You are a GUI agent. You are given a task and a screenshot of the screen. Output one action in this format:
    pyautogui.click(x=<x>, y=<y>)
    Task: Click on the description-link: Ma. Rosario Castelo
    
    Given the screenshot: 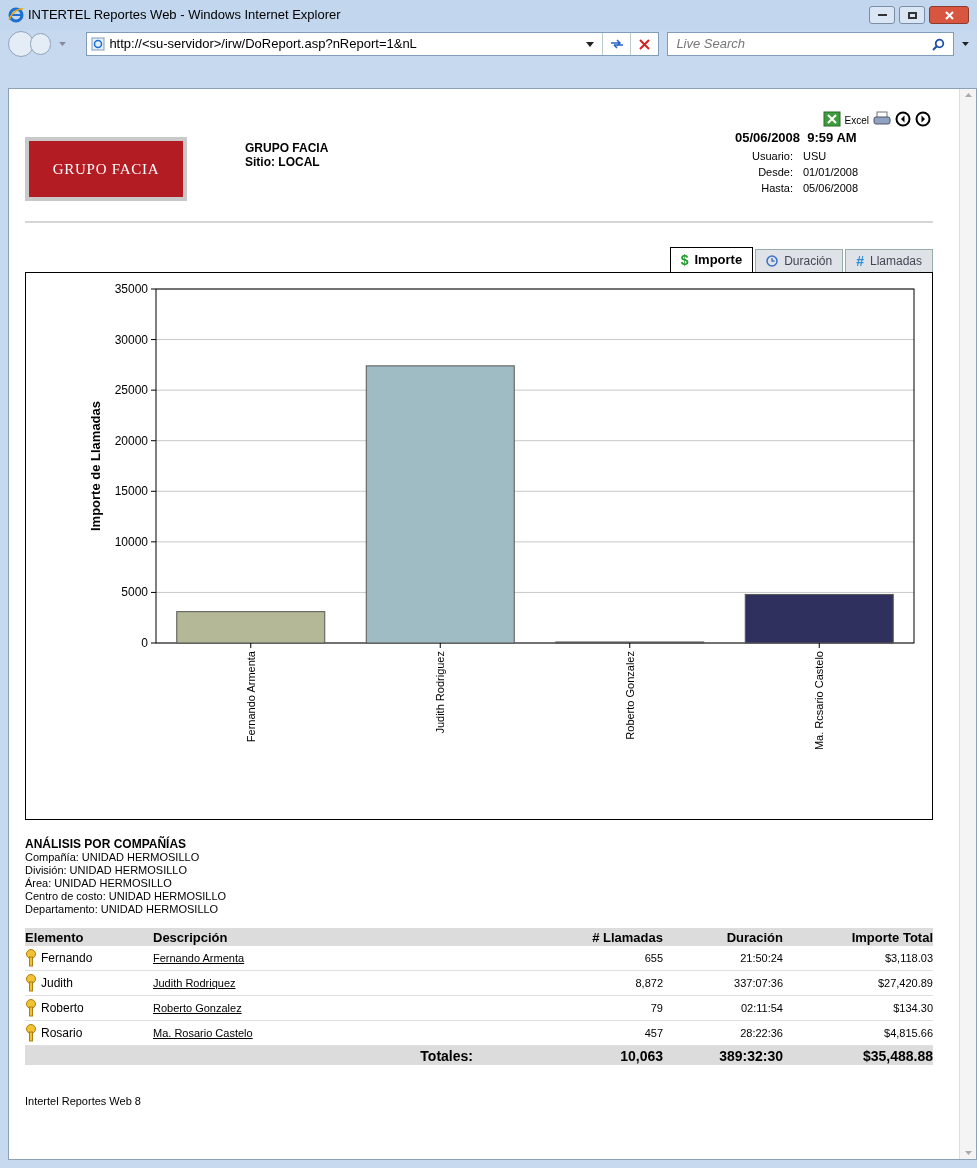 What is the action you would take?
    pyautogui.click(x=203, y=1032)
    